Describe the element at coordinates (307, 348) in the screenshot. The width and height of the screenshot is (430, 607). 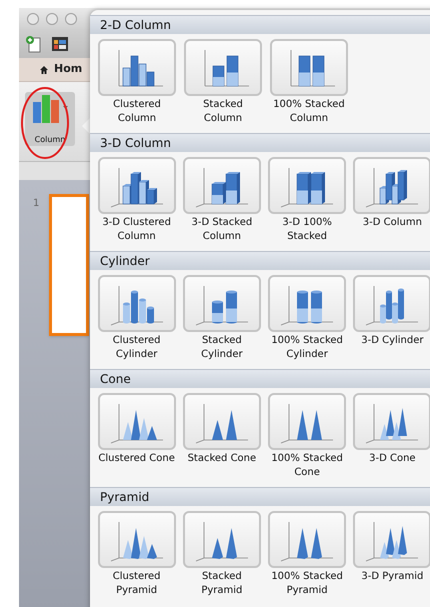
I see `chart-type-label: 100% Stacked Cylinder` at that location.